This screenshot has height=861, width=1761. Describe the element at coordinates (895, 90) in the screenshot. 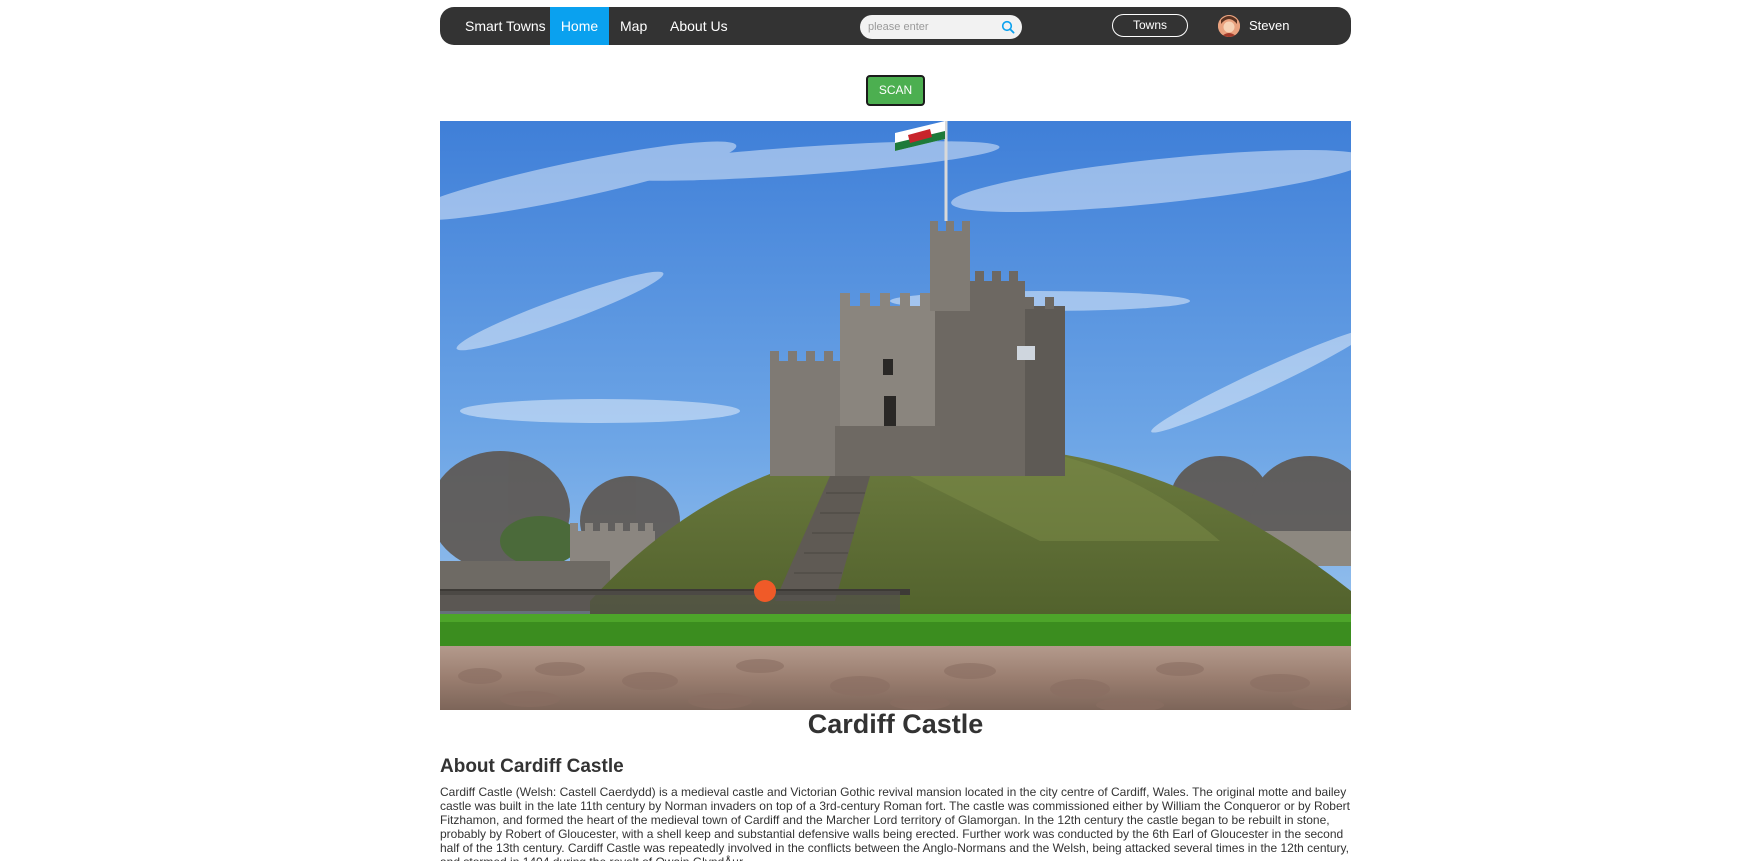

I see `scan-button: SCAN` at that location.